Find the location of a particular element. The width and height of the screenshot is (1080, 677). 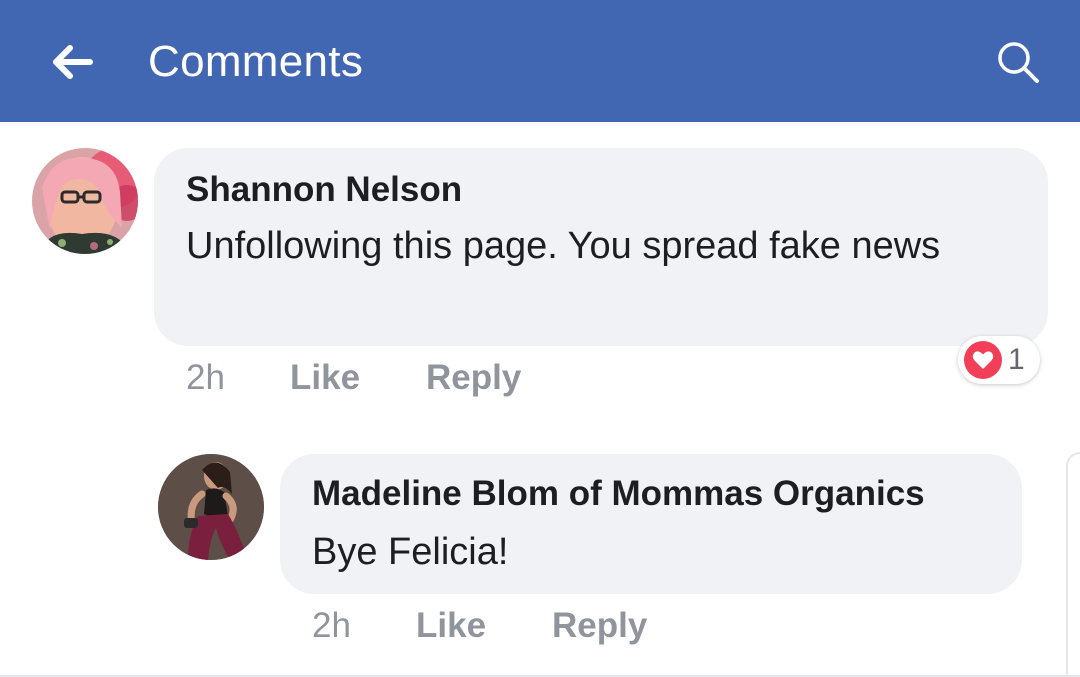

love-reaction is located at coordinates (983, 360).